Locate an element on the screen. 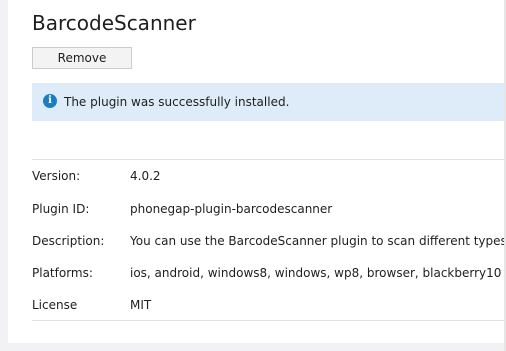  plugin-id-label: Plugin ID: is located at coordinates (61, 209).